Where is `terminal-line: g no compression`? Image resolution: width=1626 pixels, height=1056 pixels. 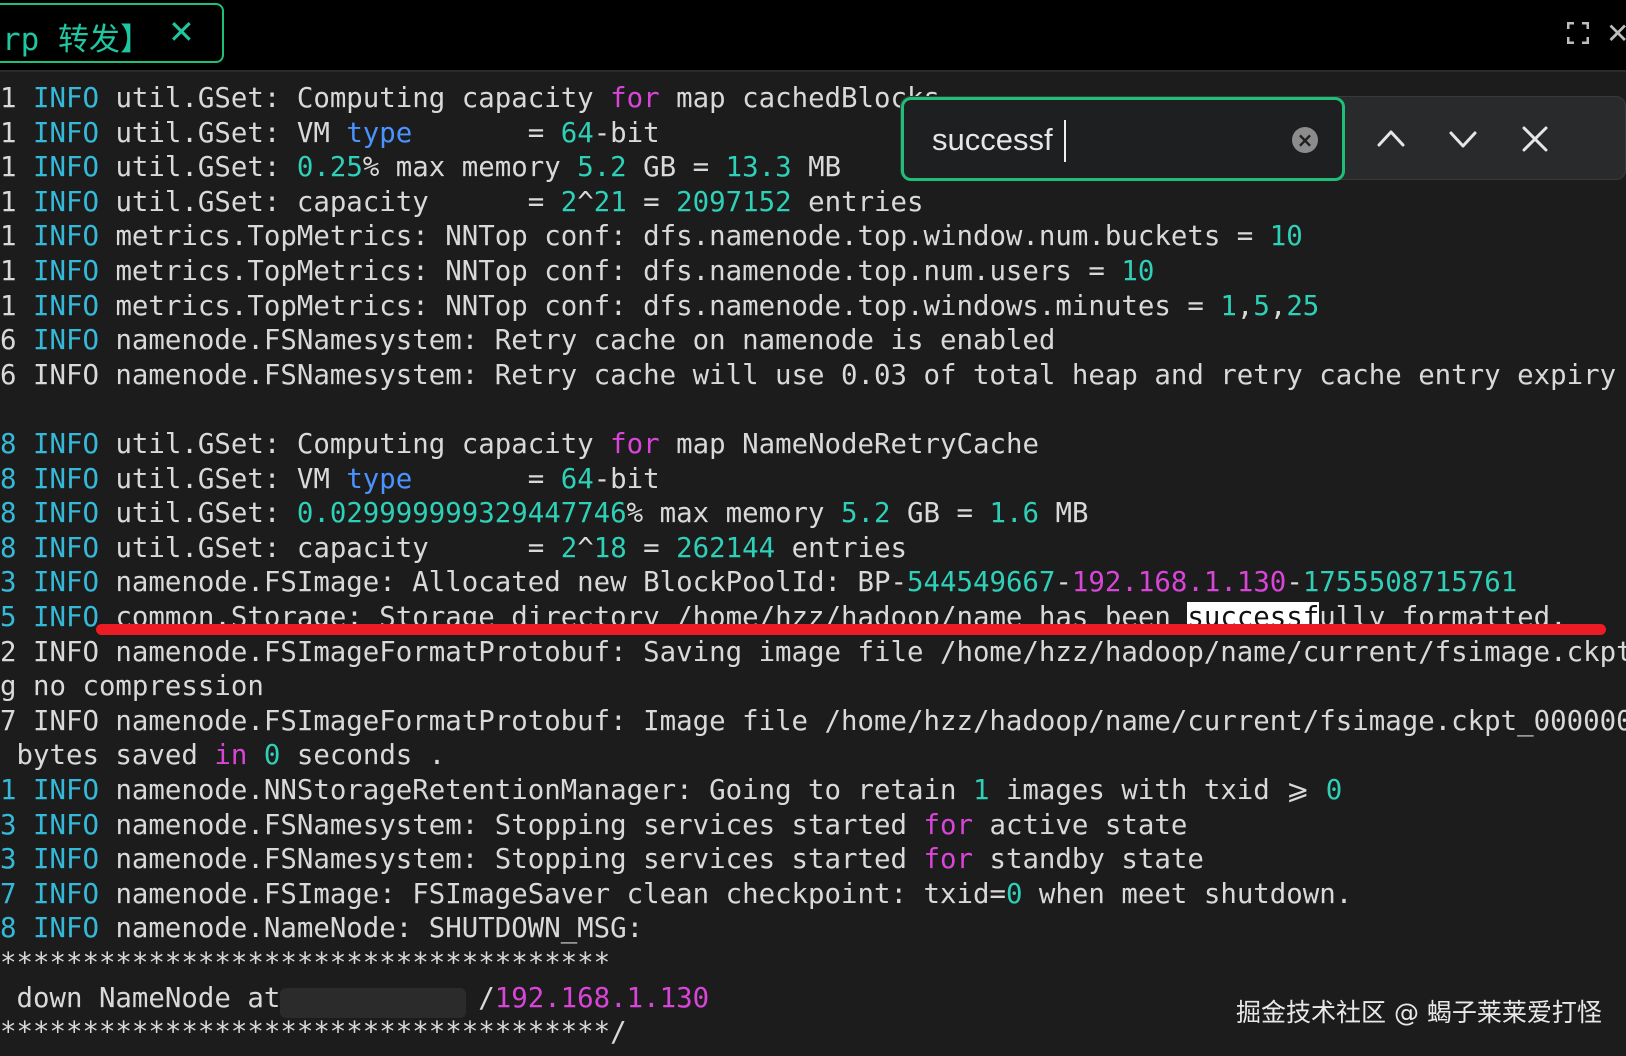
terminal-line: g no compression is located at coordinates (132, 687).